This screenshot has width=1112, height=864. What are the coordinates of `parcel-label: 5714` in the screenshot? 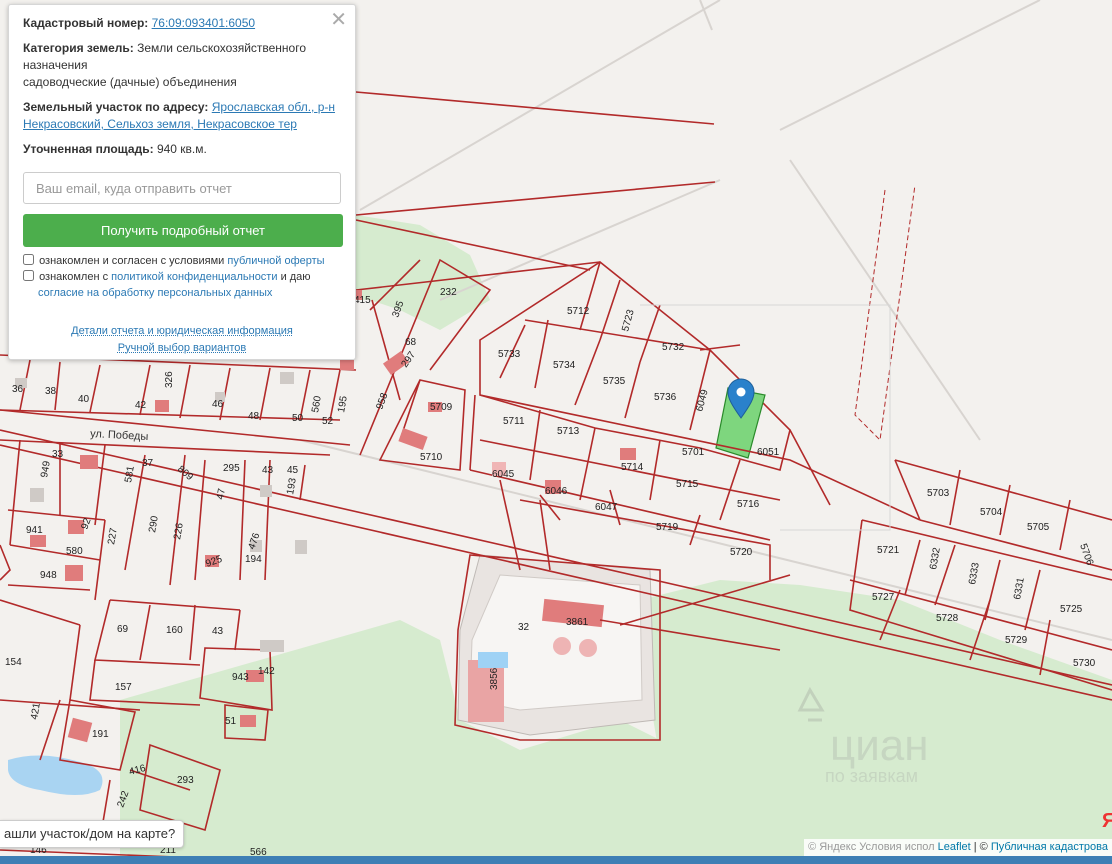 It's located at (632, 467).